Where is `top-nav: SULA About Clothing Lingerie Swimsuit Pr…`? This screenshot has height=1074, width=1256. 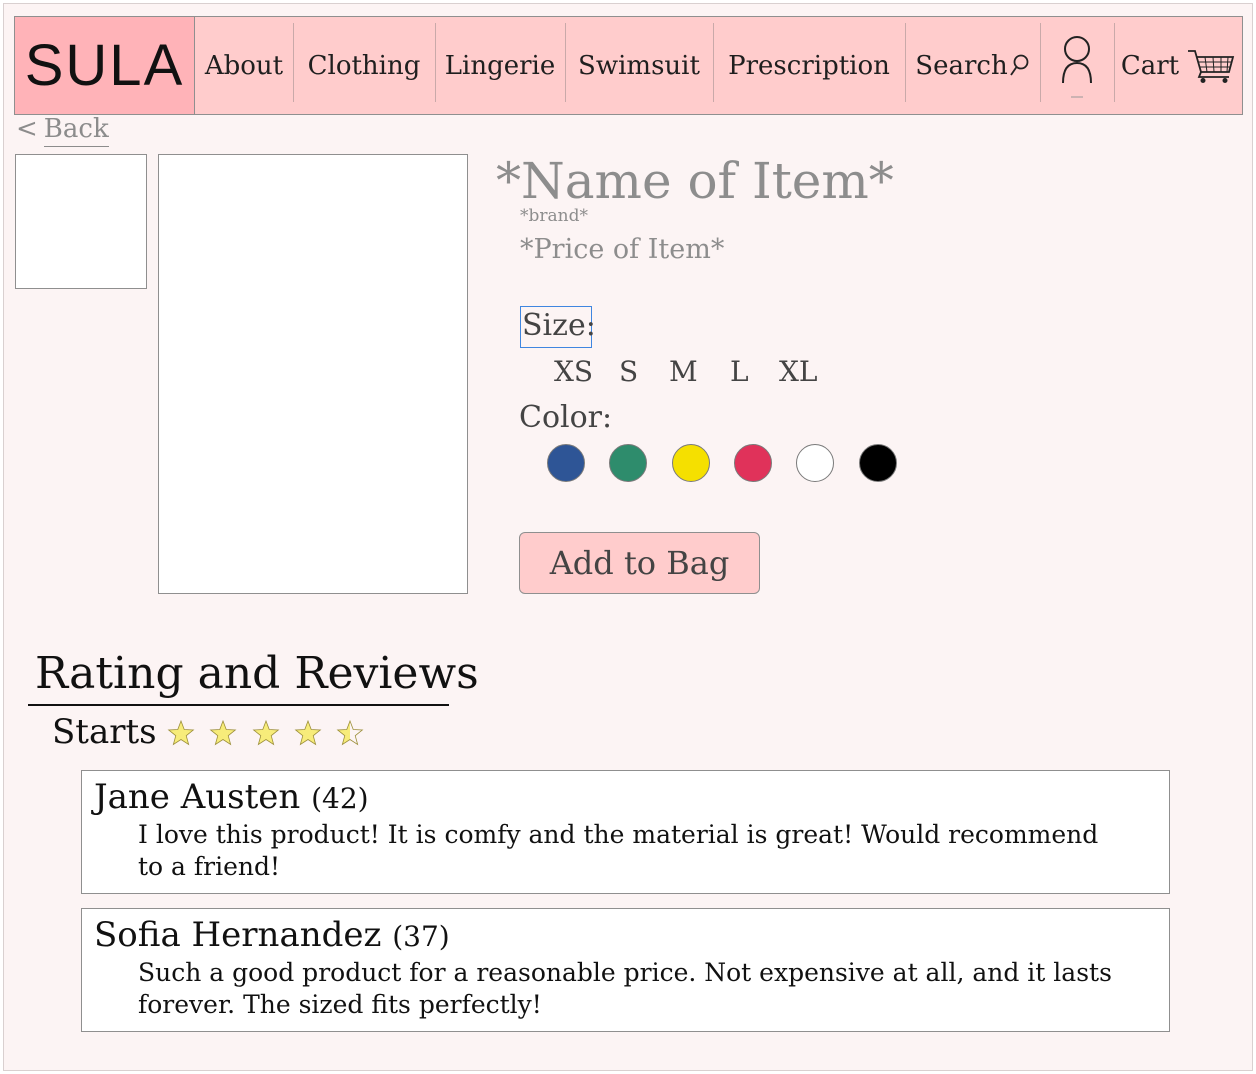
top-nav: SULA About Clothing Lingerie Swimsuit Pr… is located at coordinates (628, 65).